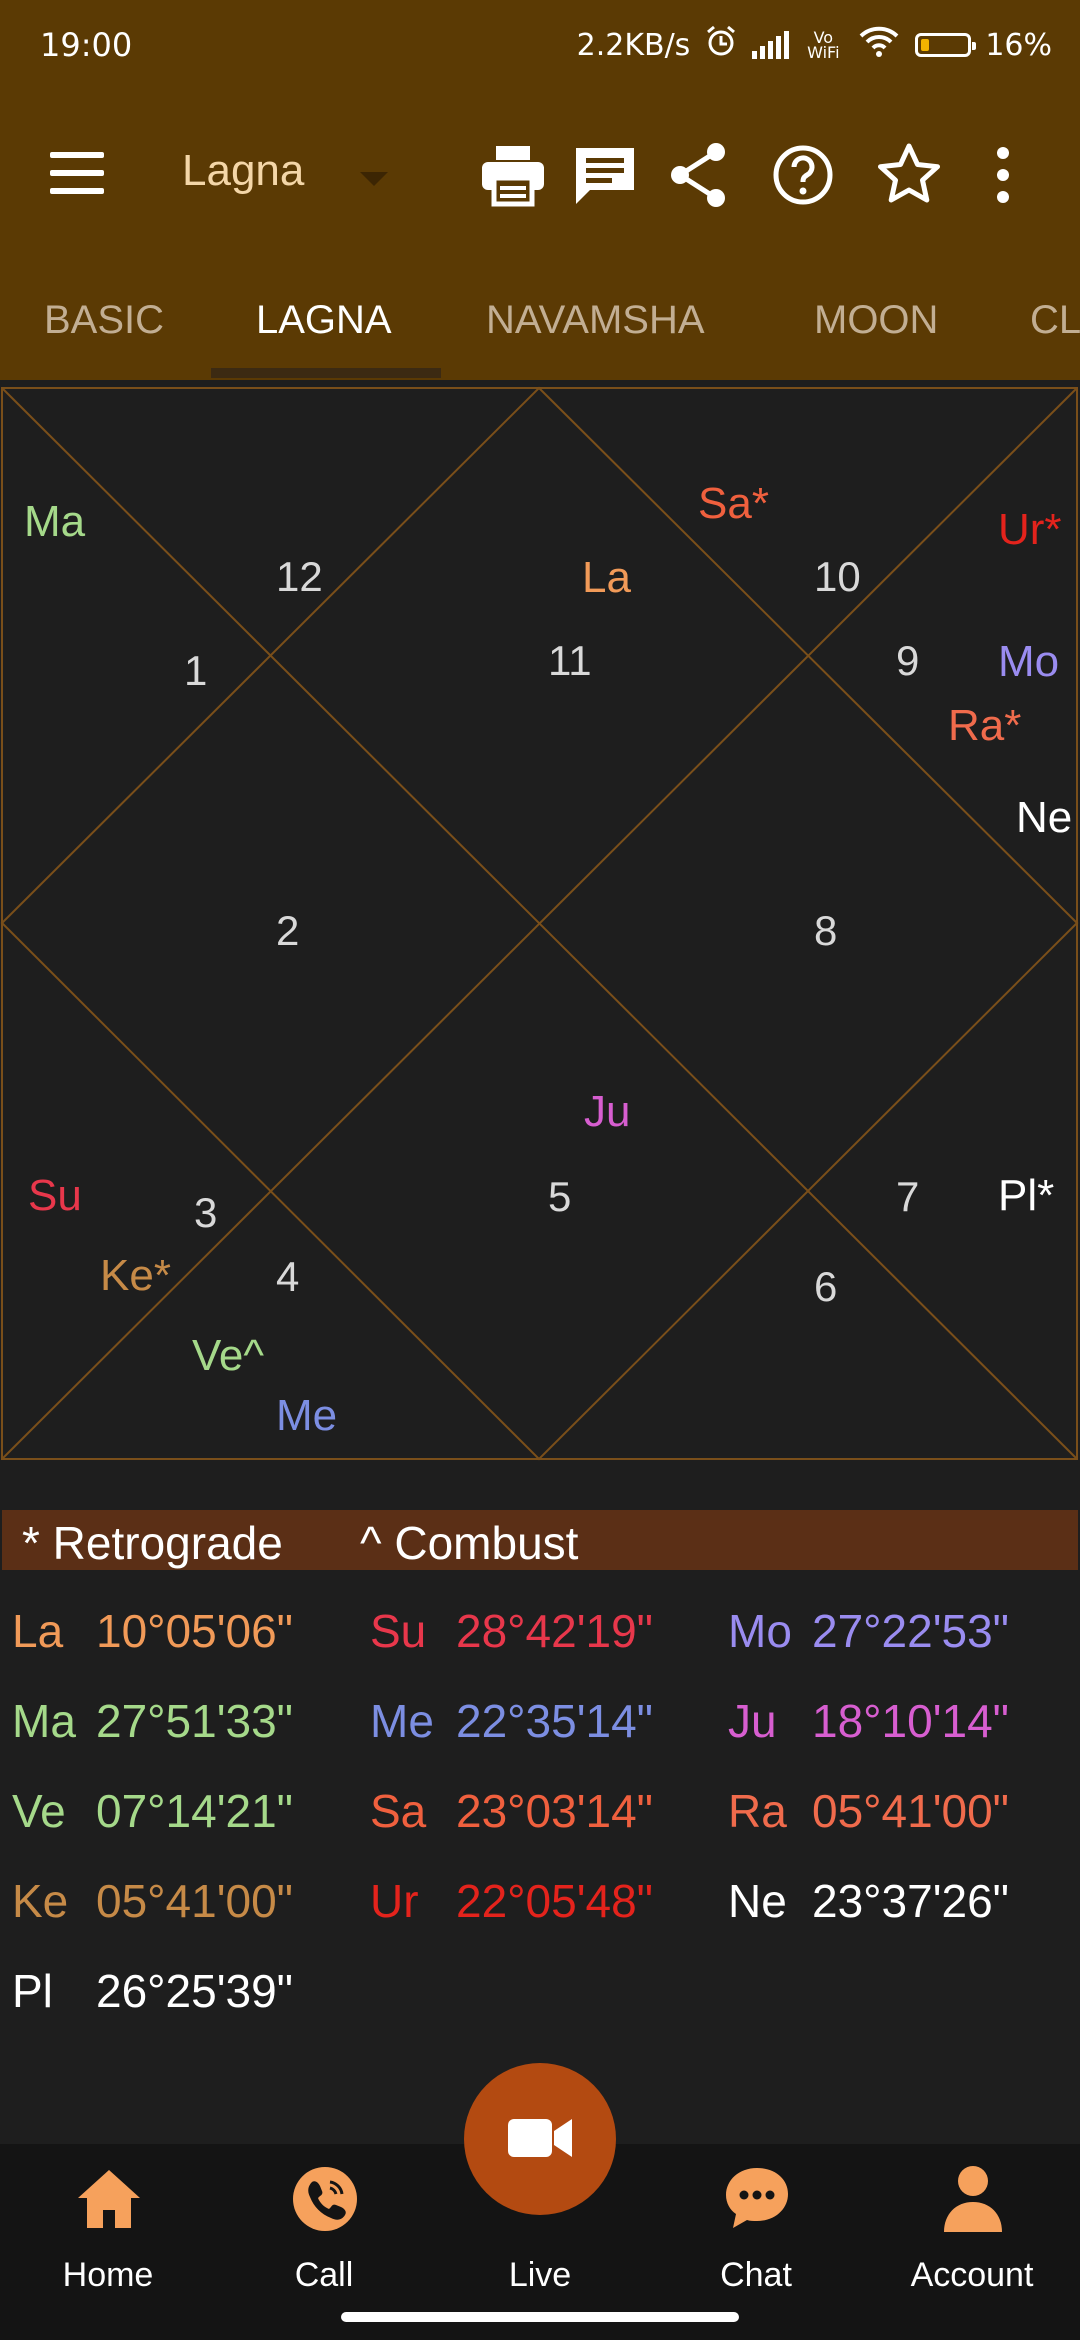  What do you see at coordinates (1003, 175) in the screenshot?
I see `more-options-icon` at bounding box center [1003, 175].